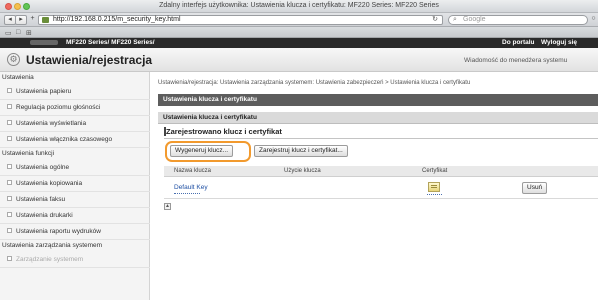  Describe the element at coordinates (50, 259) in the screenshot. I see `sidebar-item-label: Zarządzanie systemem` at that location.